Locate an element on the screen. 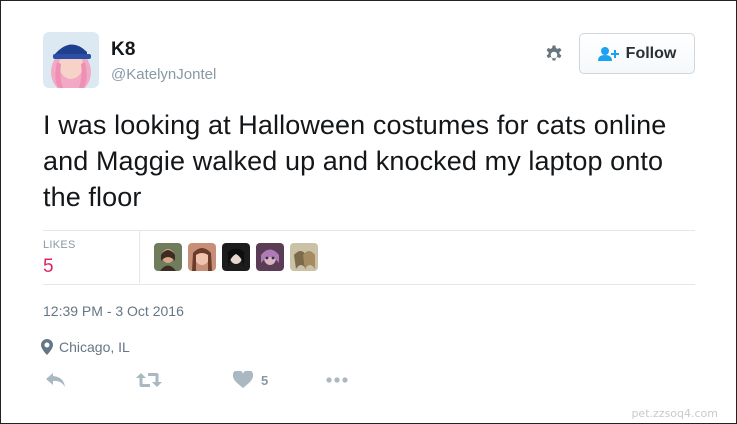 This screenshot has width=737, height=424. tweet-location: Chicago, IL is located at coordinates (85, 347).